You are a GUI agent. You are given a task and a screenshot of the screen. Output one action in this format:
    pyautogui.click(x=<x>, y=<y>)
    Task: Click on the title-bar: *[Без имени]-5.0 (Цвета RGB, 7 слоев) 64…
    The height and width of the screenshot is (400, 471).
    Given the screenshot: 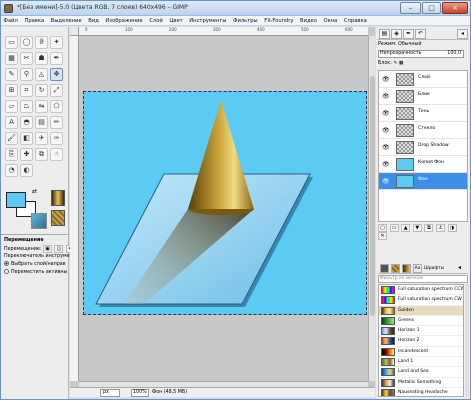 What is the action you would take?
    pyautogui.click(x=235, y=8)
    